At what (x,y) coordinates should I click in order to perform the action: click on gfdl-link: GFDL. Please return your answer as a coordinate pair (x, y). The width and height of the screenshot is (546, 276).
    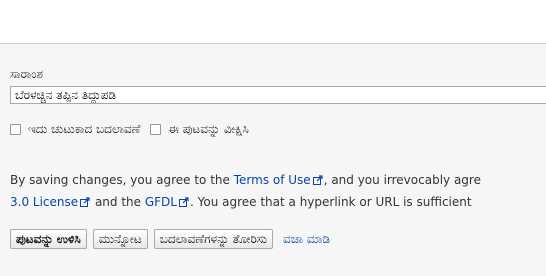
    Looking at the image, I should click on (161, 202).